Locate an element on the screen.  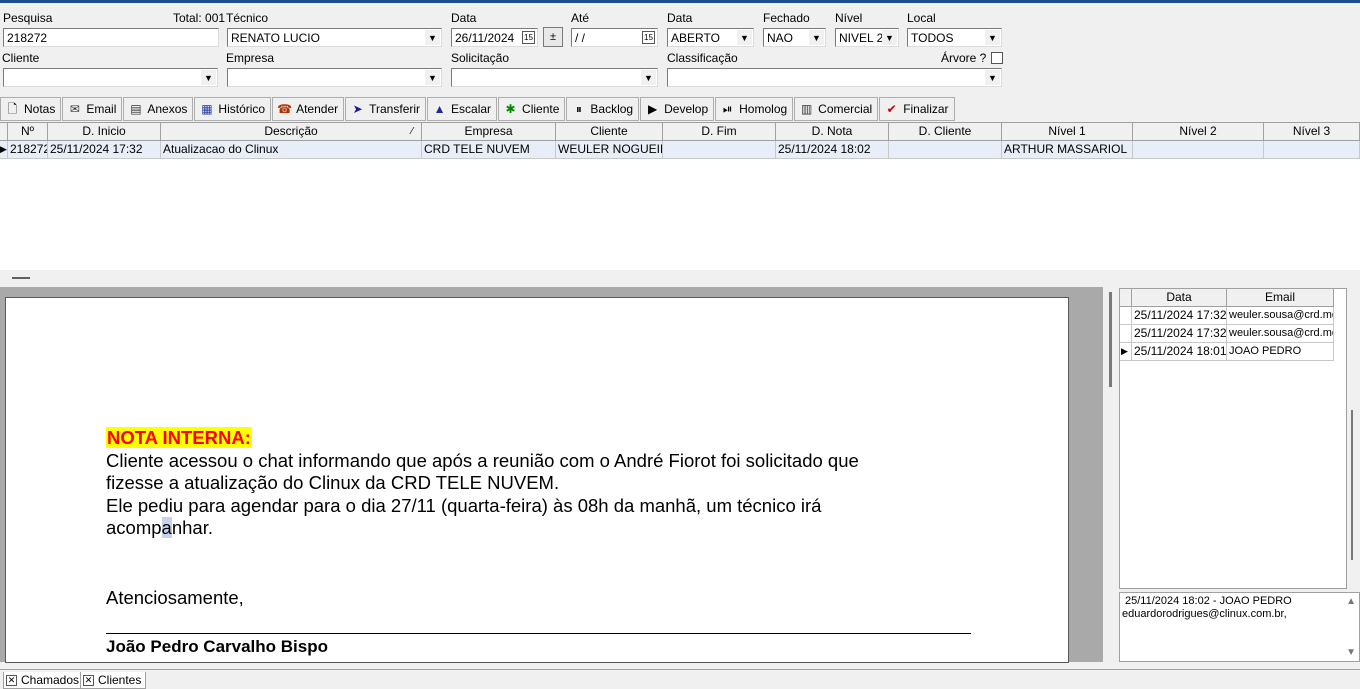
header-d-inicio: D. Inicio is located at coordinates (104, 132).